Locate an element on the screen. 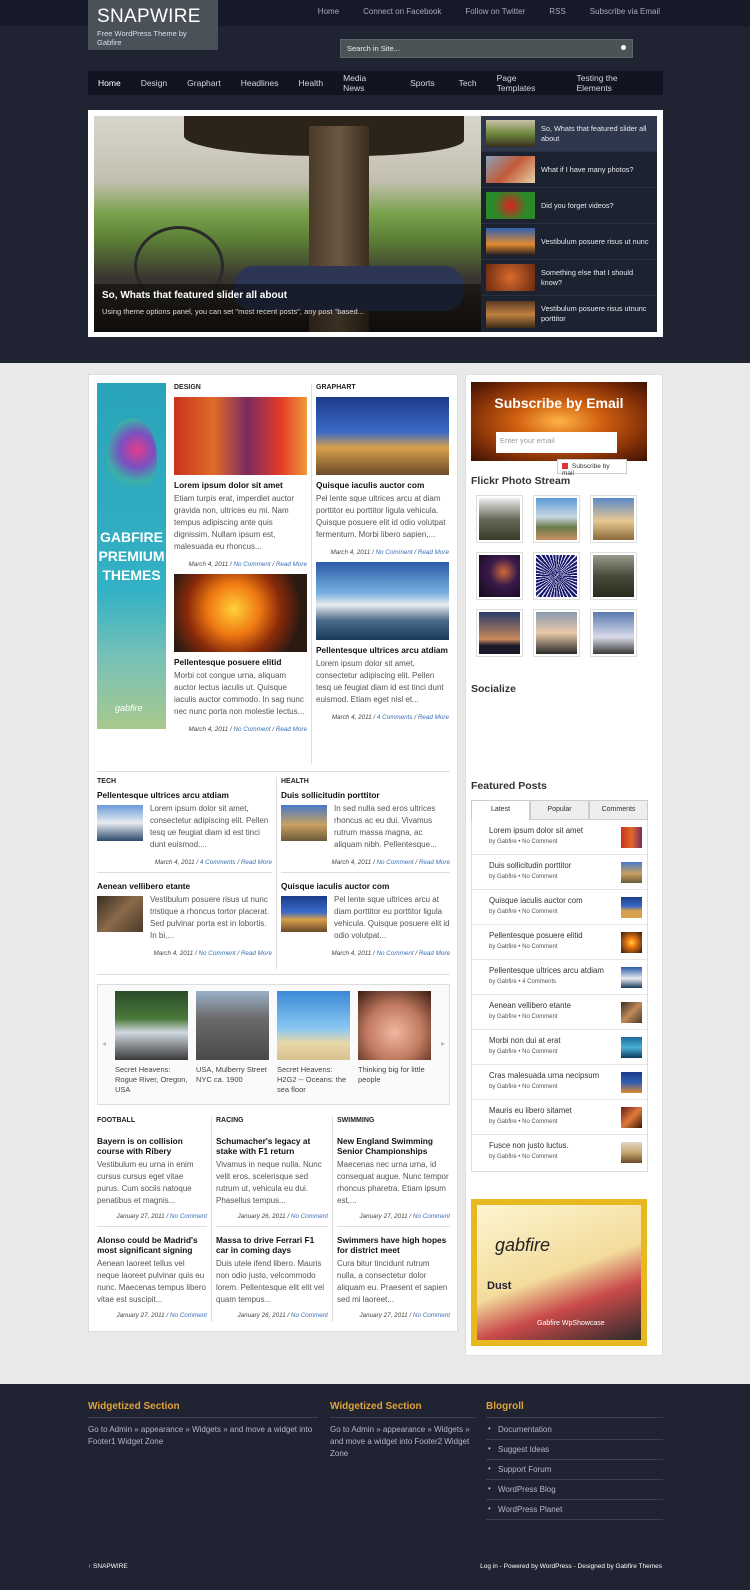 Image resolution: width=750 pixels, height=1590 pixels. chevron-right-icon: ▸ is located at coordinates (443, 1043).